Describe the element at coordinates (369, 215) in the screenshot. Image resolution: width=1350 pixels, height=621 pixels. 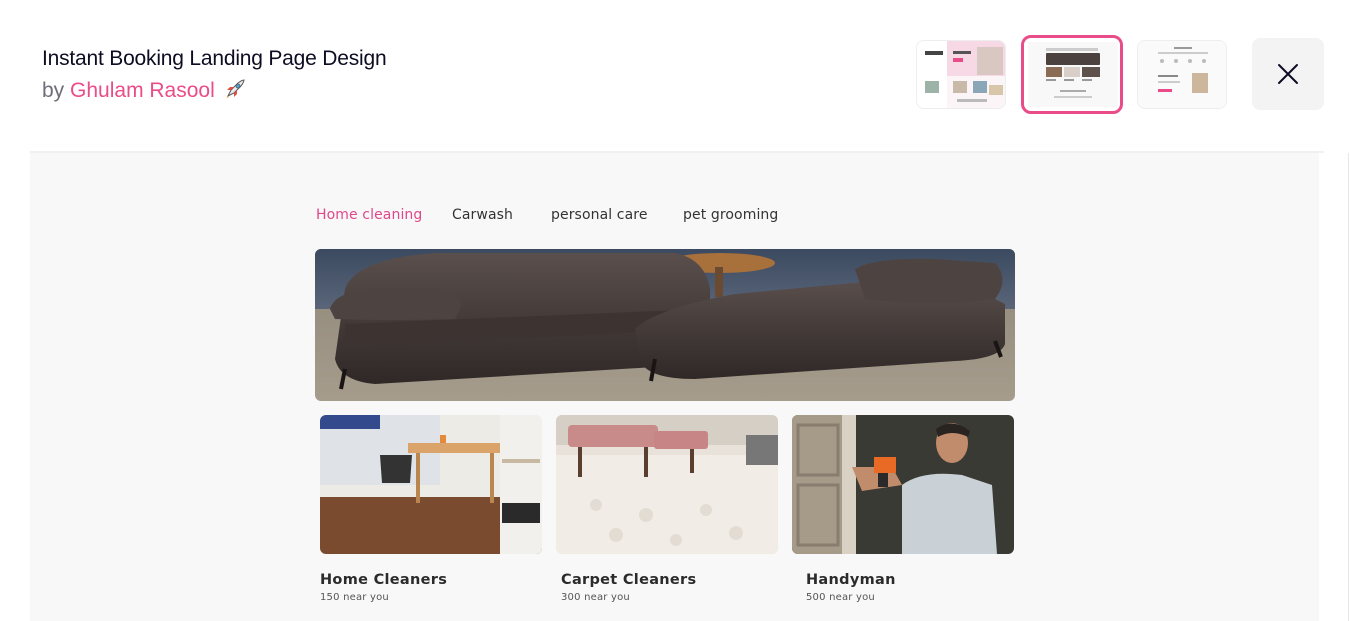
I see `nav-home-cleaning: Home cleaning` at that location.